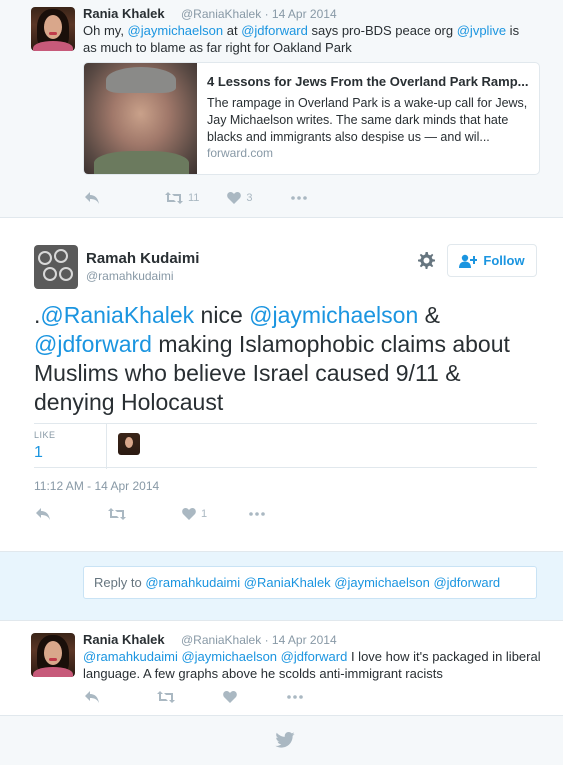 The width and height of the screenshot is (563, 765). I want to click on tweet-timestamp: 11:12 AM - 14 Apr 2014, so click(96, 486).